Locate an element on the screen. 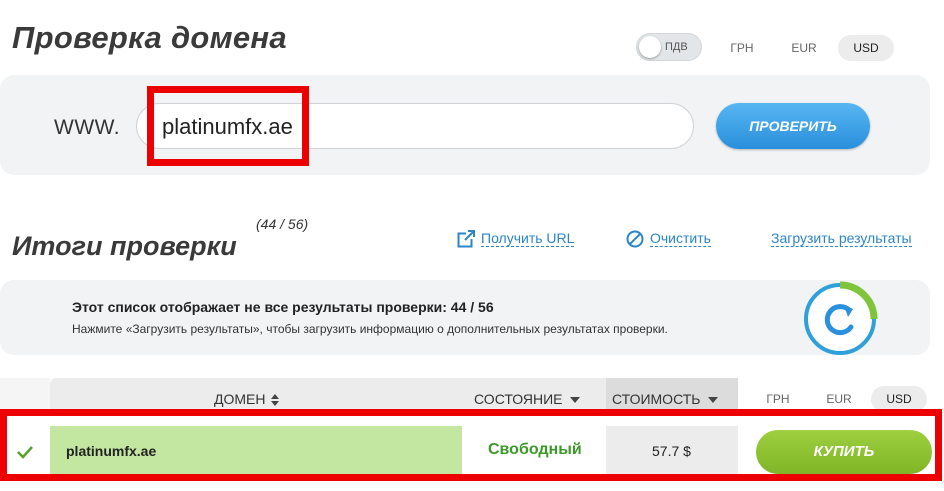 This screenshot has width=944, height=491. clear-link: Очистить is located at coordinates (680, 238).